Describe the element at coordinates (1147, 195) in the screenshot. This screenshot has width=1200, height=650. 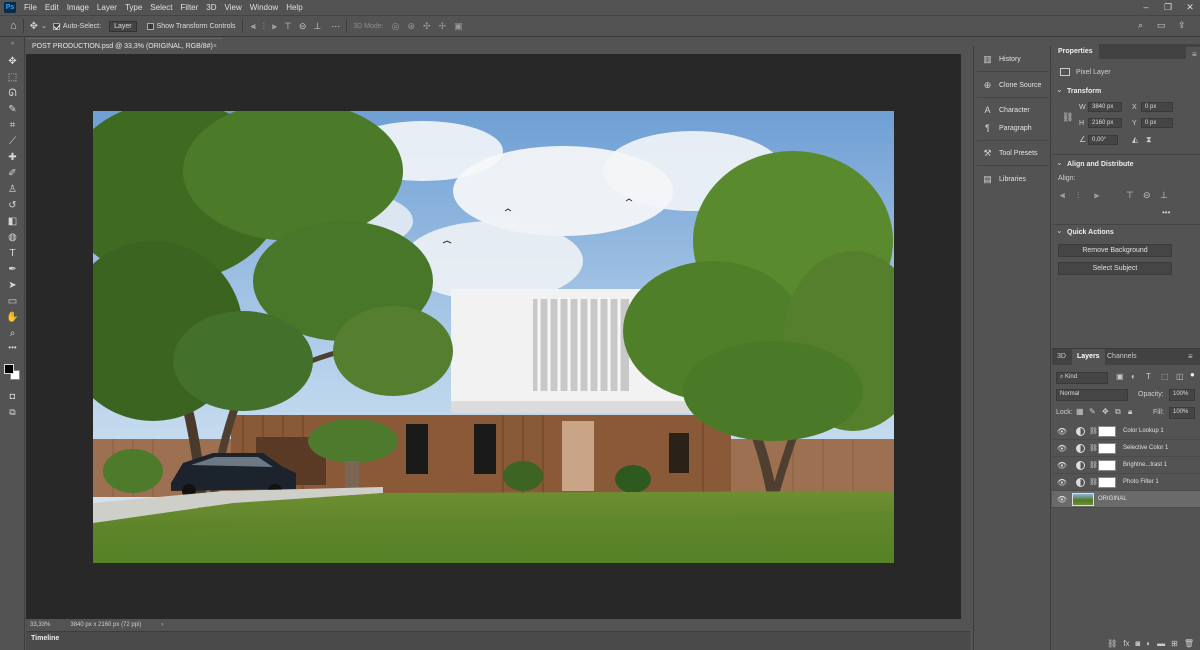
I see `align-vertical-centers-icon: ⊝` at that location.